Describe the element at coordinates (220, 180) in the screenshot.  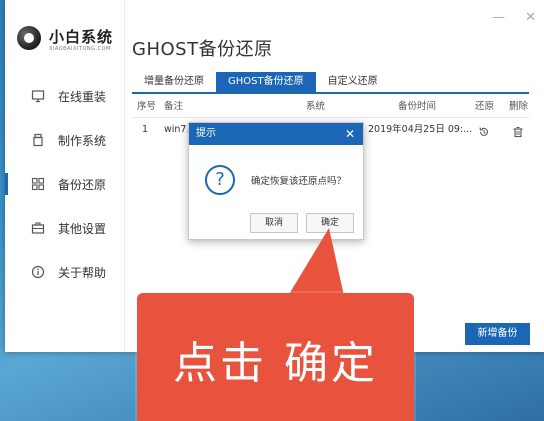
I see `question-icon: ?` at that location.